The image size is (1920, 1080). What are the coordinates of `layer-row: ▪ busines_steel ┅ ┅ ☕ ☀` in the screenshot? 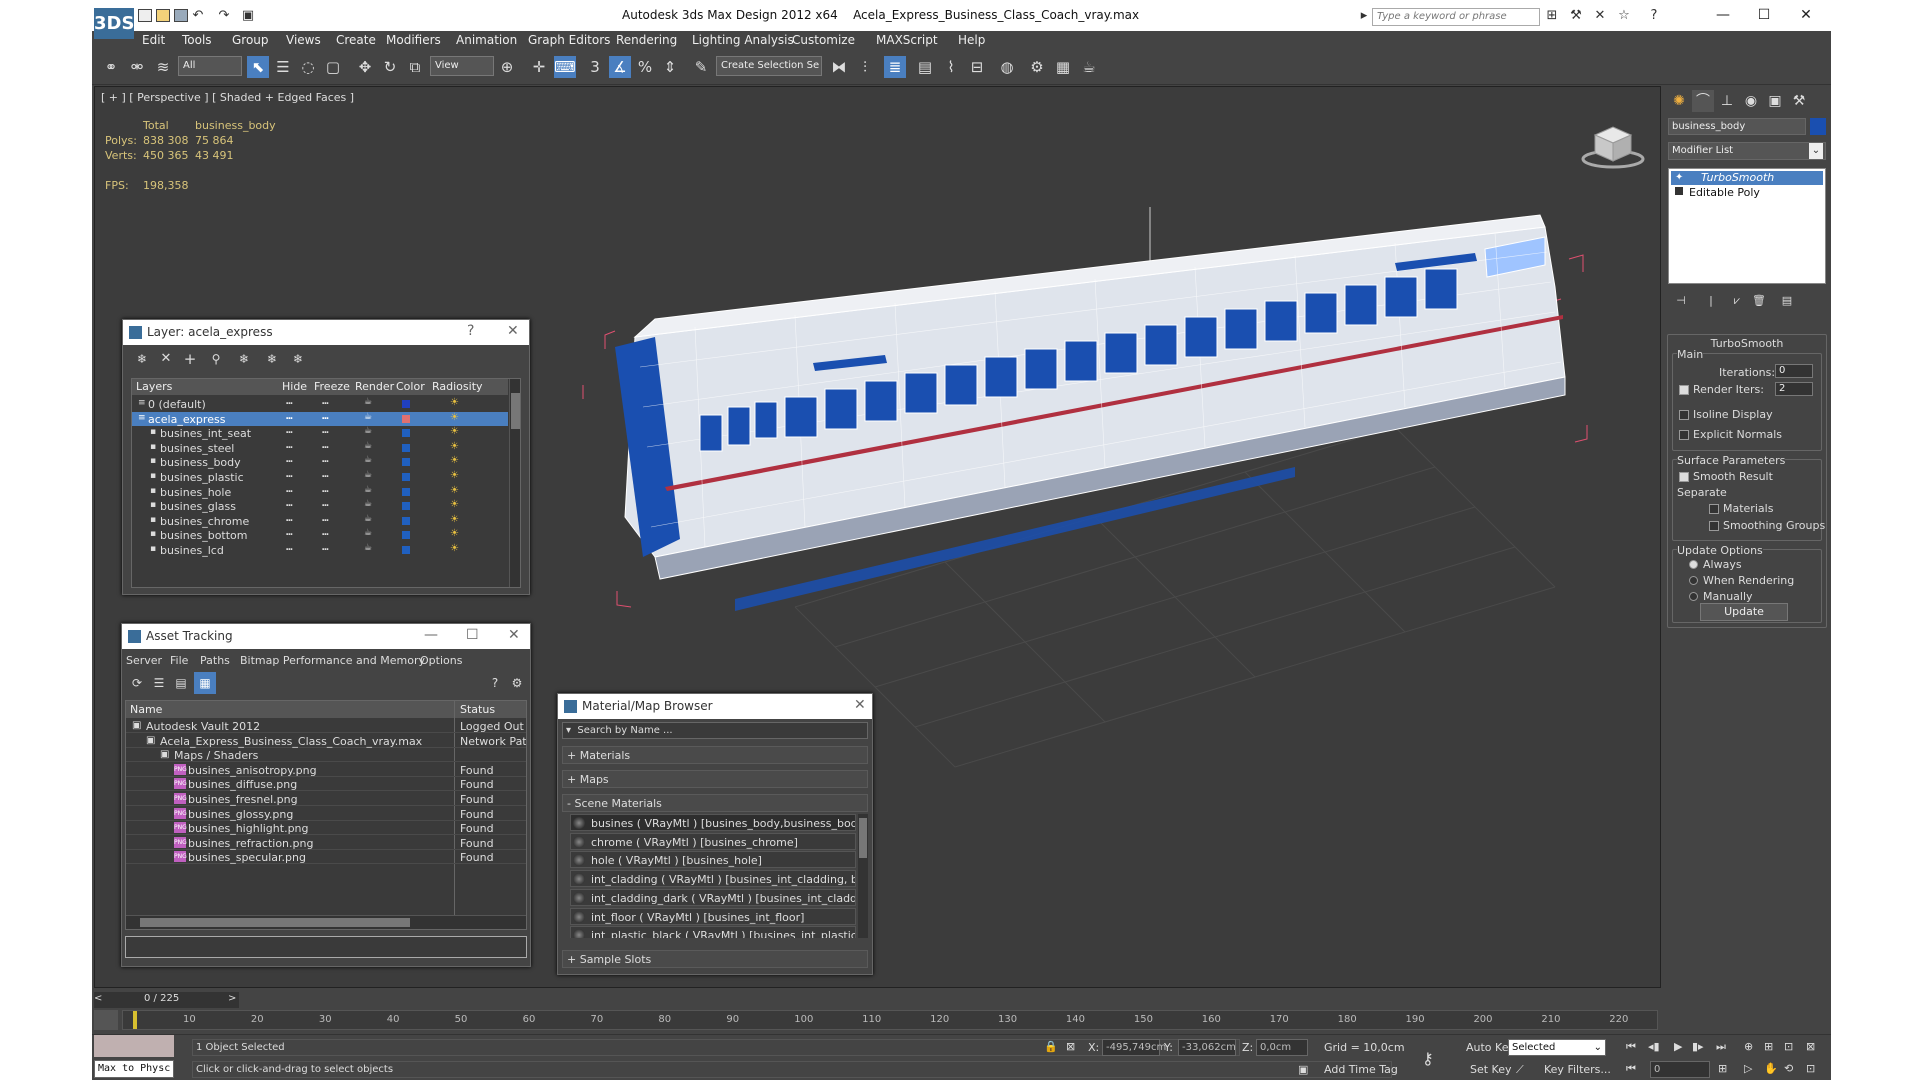 It's located at (320, 448).